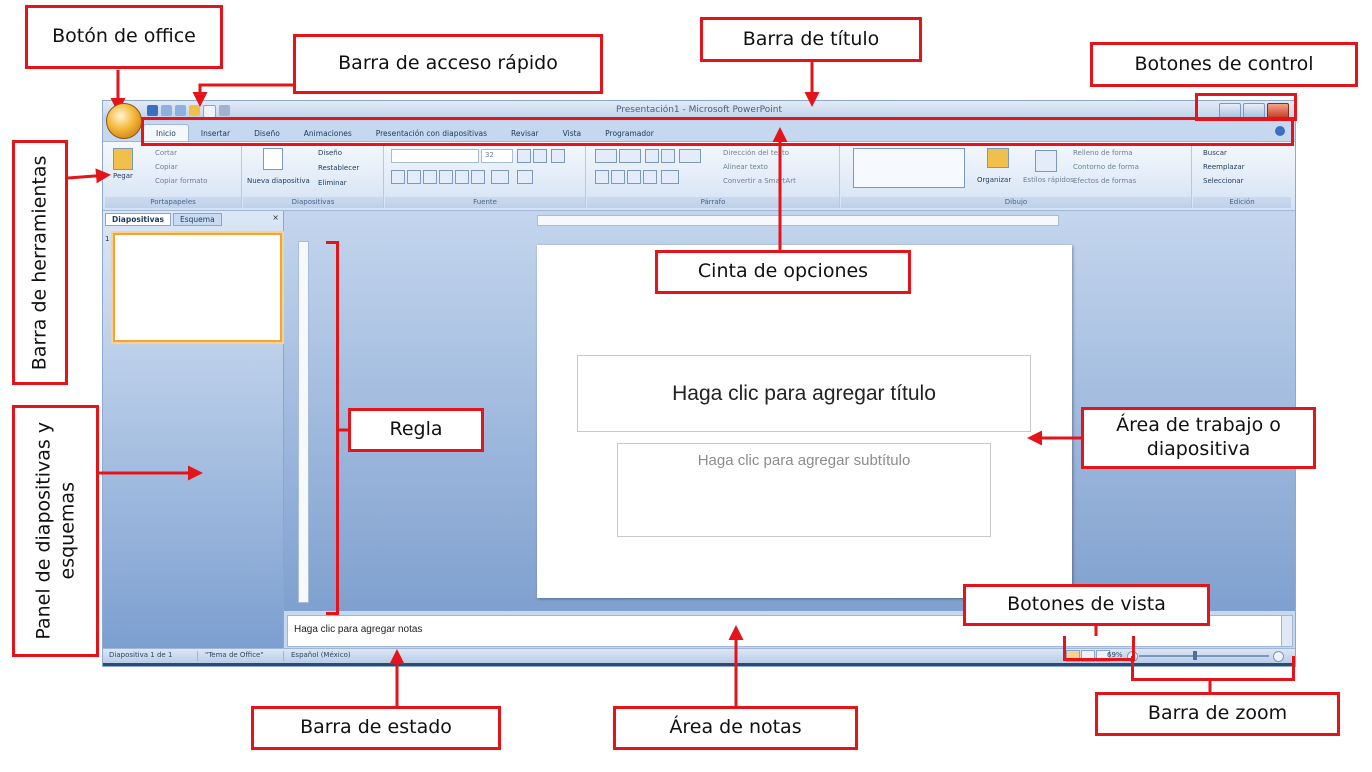 This screenshot has height=772, width=1372. I want to click on zoom-bracket, so click(1213, 668).